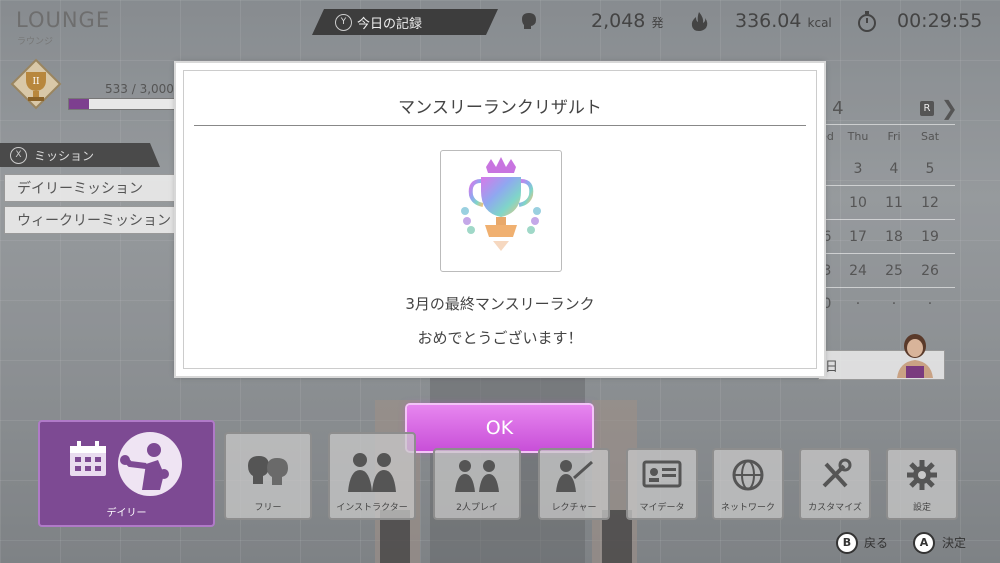 The height and width of the screenshot is (563, 1000). What do you see at coordinates (268, 508) in the screenshot?
I see `menu-free-label: フリー` at bounding box center [268, 508].